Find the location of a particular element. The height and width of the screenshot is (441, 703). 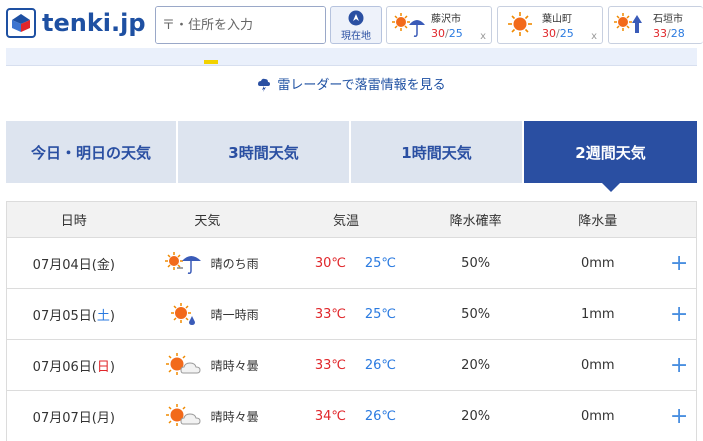

tab-today-tomorrow: 今日・明日の天気 is located at coordinates (92, 152).